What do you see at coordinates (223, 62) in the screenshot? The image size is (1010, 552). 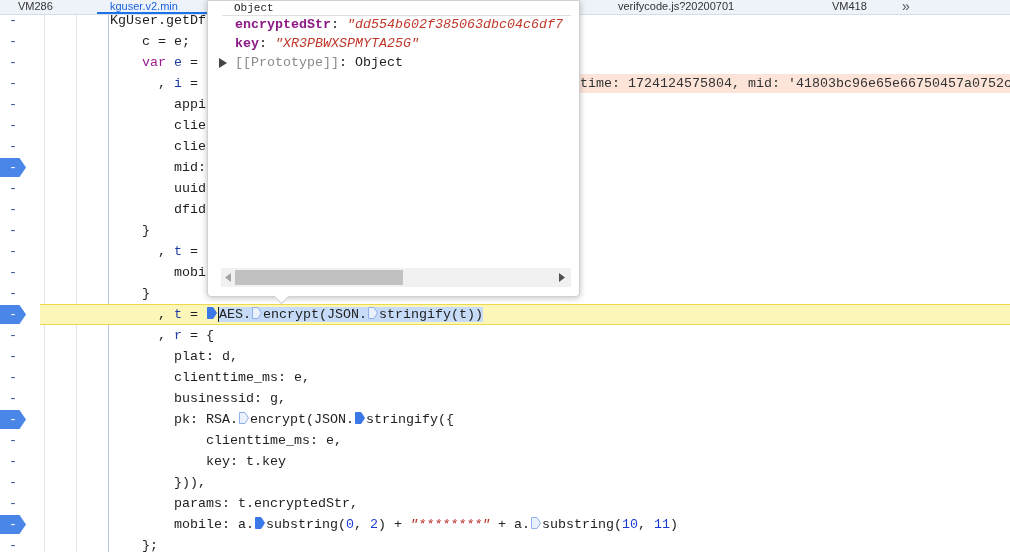 I see `expand-triangle-icon` at bounding box center [223, 62].